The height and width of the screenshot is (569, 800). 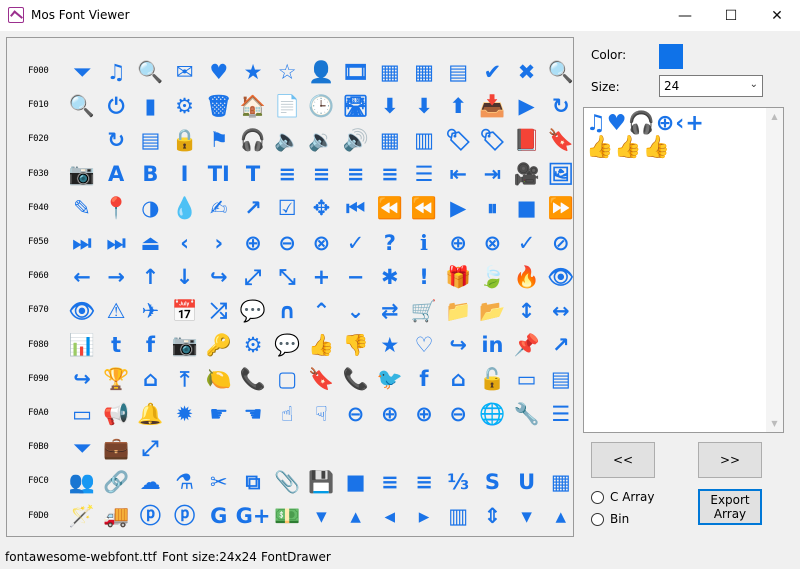 What do you see at coordinates (492, 311) in the screenshot?
I see `glyph-cell-icon: 📂` at bounding box center [492, 311].